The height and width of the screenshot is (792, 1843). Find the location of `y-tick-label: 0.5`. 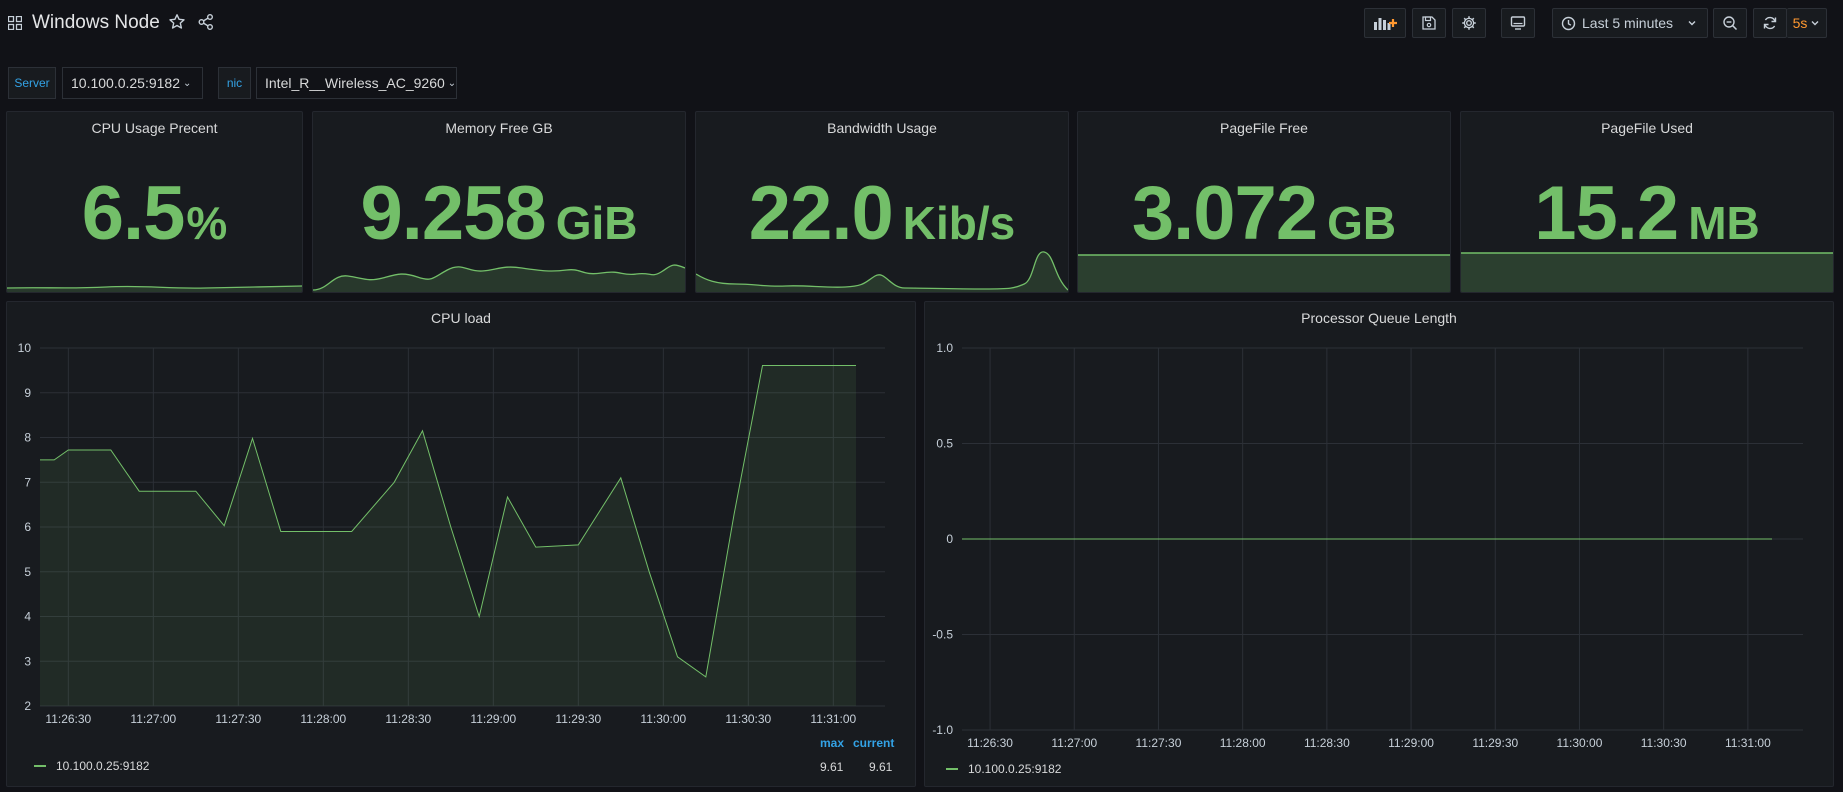

y-tick-label: 0.5 is located at coordinates (944, 444).